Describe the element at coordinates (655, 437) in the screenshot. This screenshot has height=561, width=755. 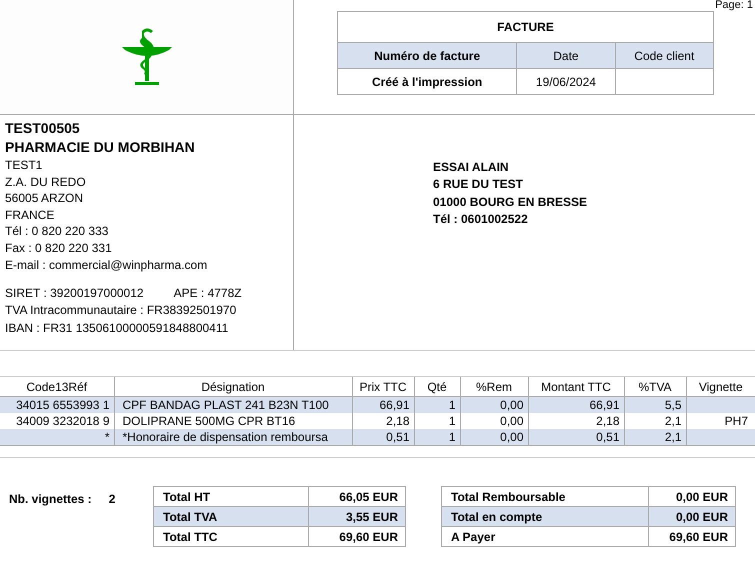
I see `table-cell: 2,1` at that location.